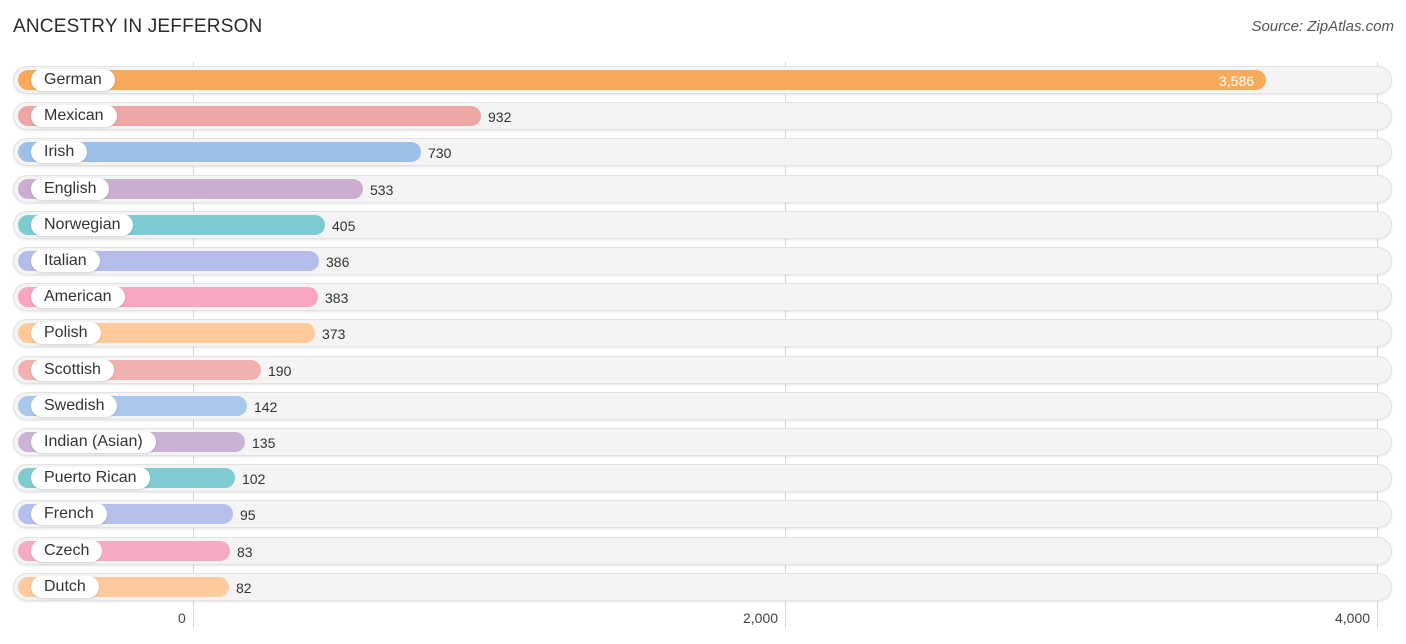 Image resolution: width=1406 pixels, height=644 pixels. Describe the element at coordinates (67, 551) in the screenshot. I see `category-label: Czech` at that location.